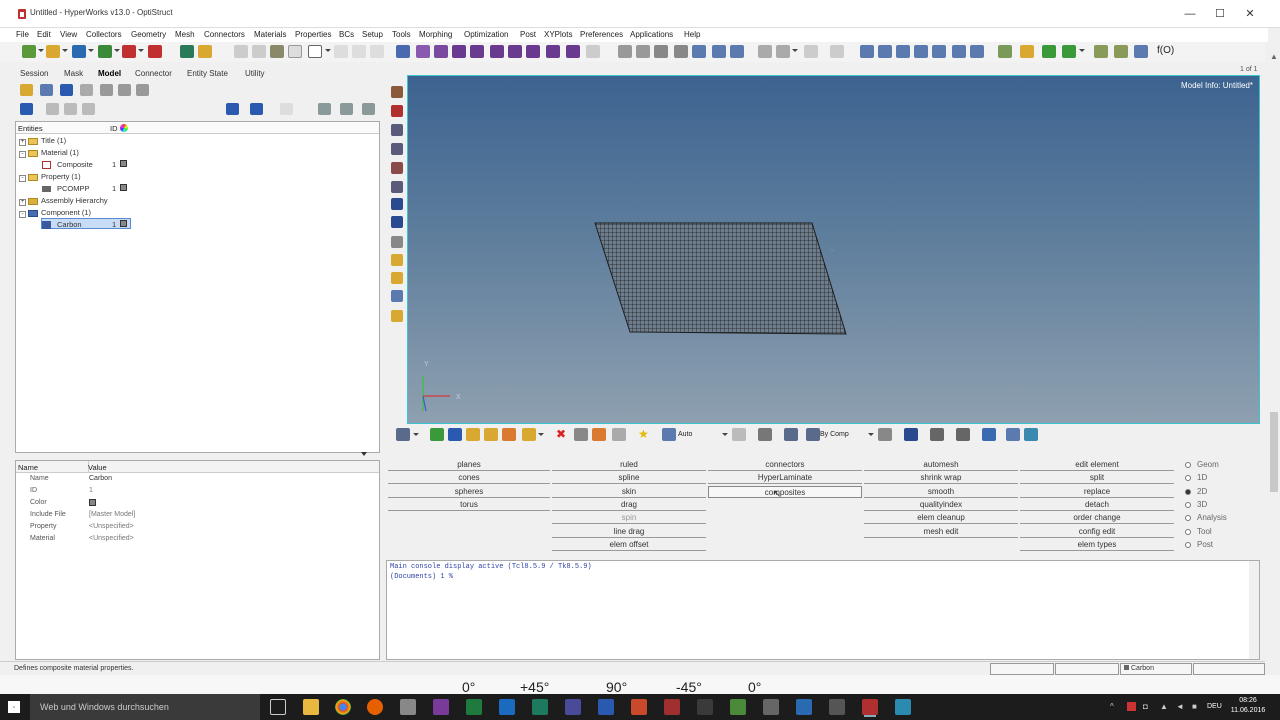 This screenshot has height=720, width=1280. I want to click on panel-elem-offset: elem offset, so click(629, 545).